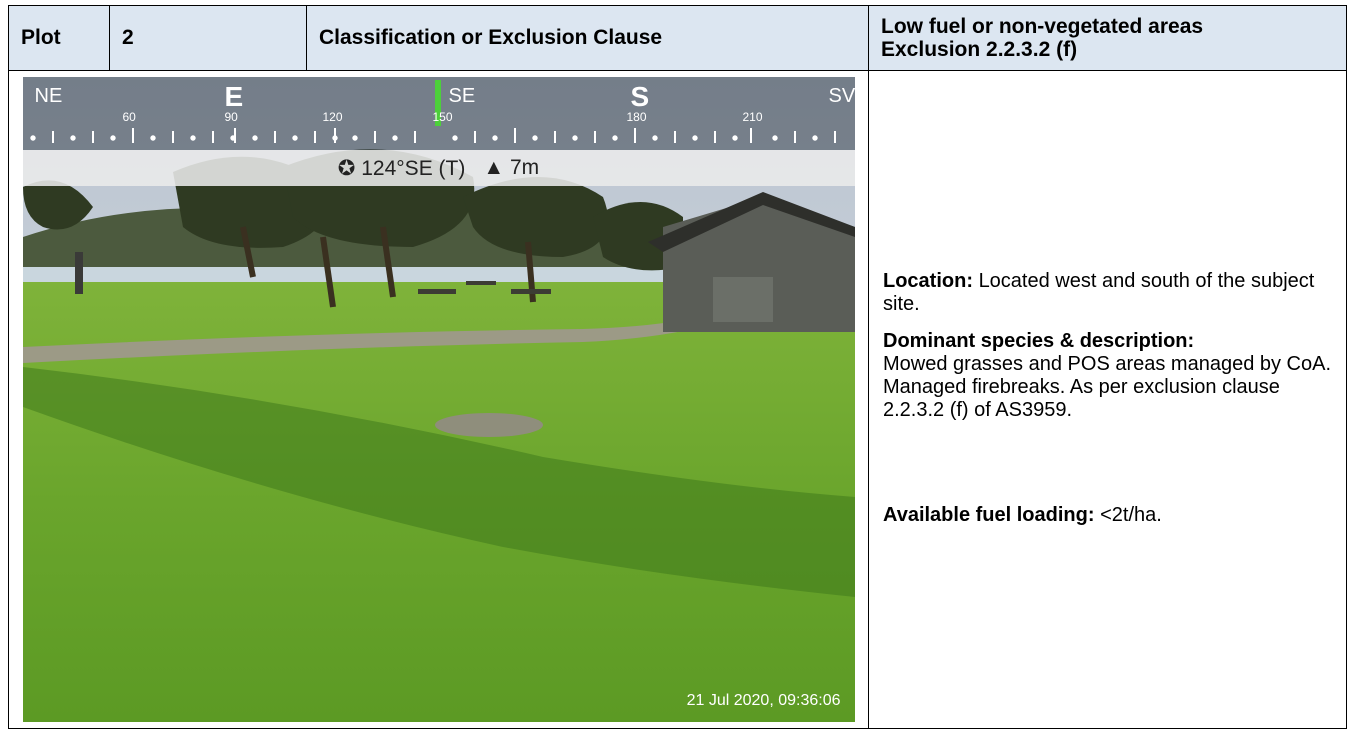  What do you see at coordinates (928, 281) in the screenshot?
I see `location-label: Location:` at bounding box center [928, 281].